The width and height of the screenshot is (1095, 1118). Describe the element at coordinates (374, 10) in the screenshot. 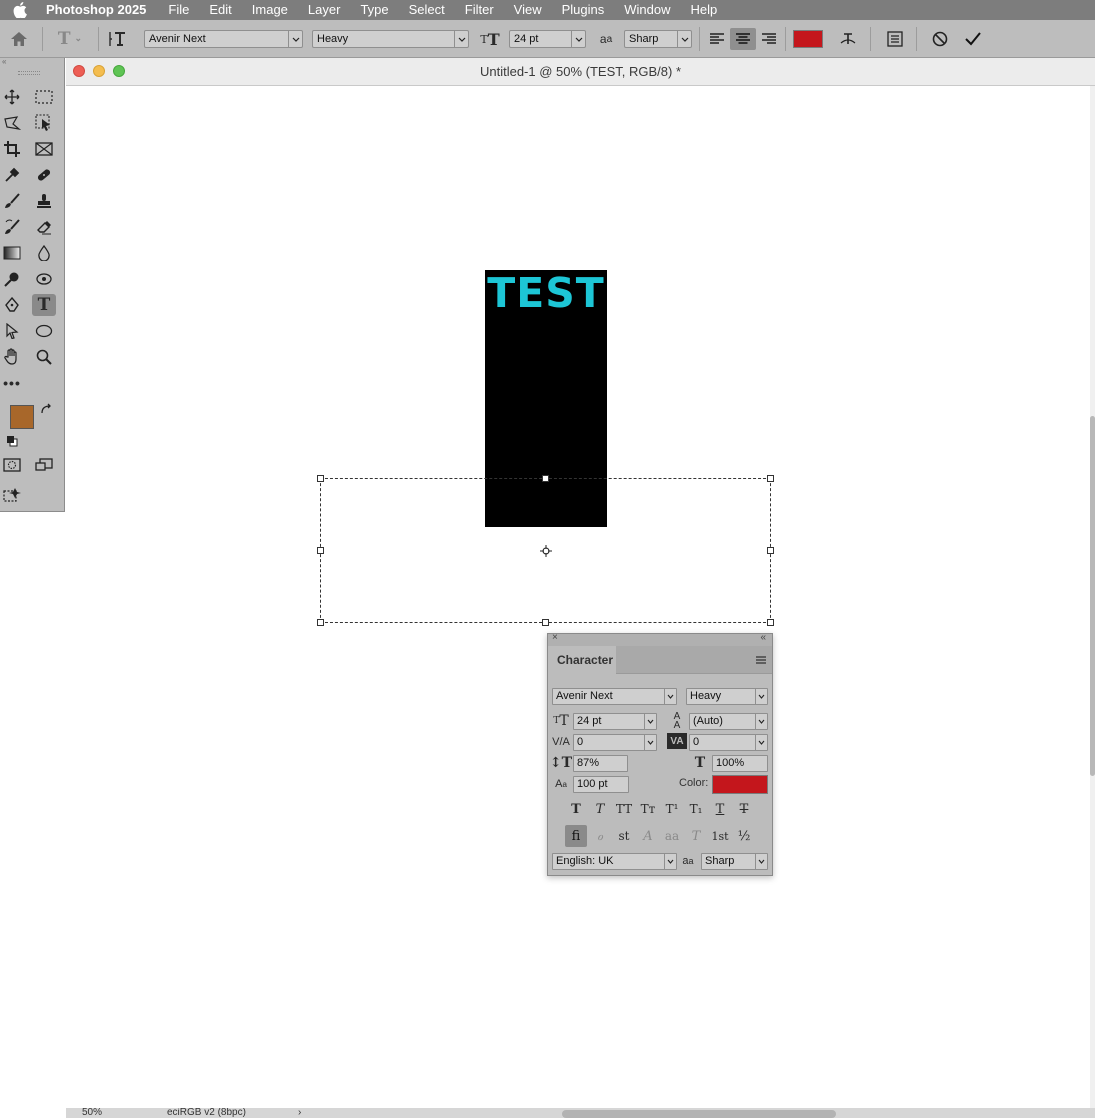

I see `menu-type: Type` at that location.